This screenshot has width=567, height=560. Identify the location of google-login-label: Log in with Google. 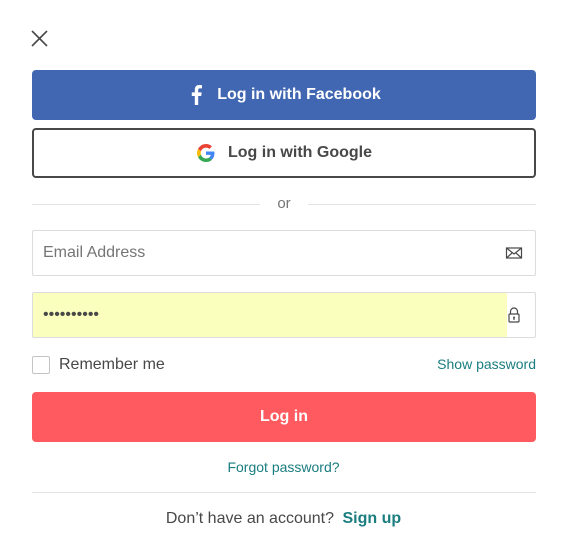
(300, 152).